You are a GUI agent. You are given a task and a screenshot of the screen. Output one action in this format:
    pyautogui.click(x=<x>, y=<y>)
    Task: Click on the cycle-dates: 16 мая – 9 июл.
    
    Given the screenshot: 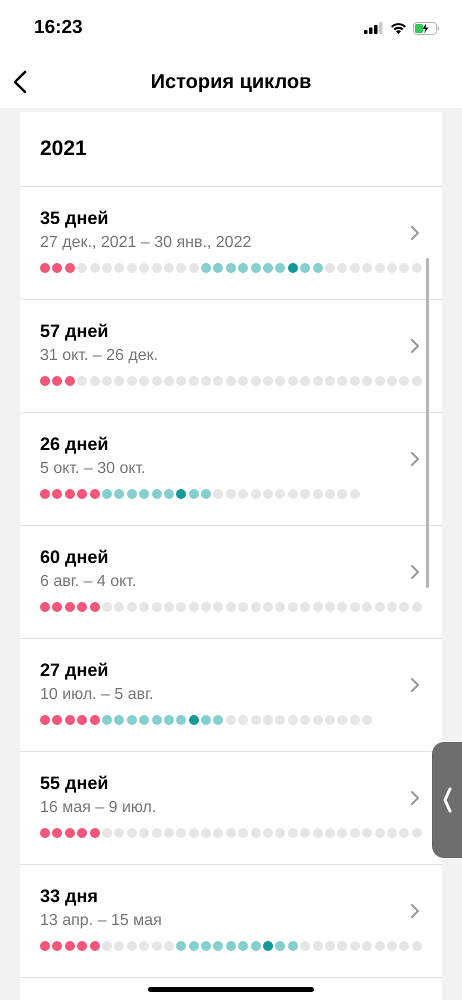 What is the action you would take?
    pyautogui.click(x=99, y=808)
    